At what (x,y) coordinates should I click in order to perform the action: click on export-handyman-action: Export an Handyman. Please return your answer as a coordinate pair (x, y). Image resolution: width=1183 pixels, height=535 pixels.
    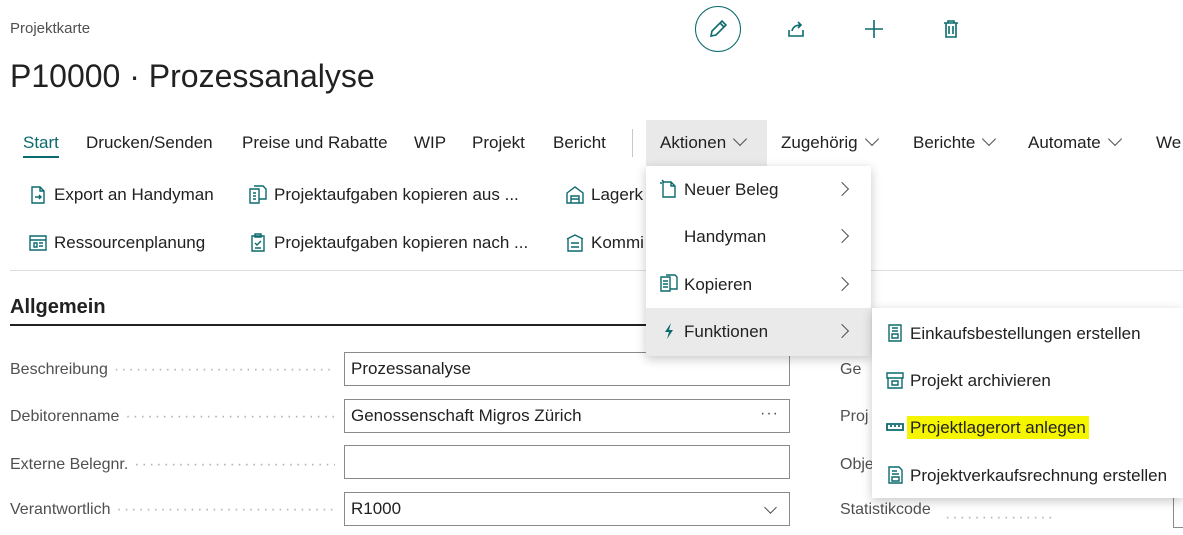
    Looking at the image, I should click on (121, 195).